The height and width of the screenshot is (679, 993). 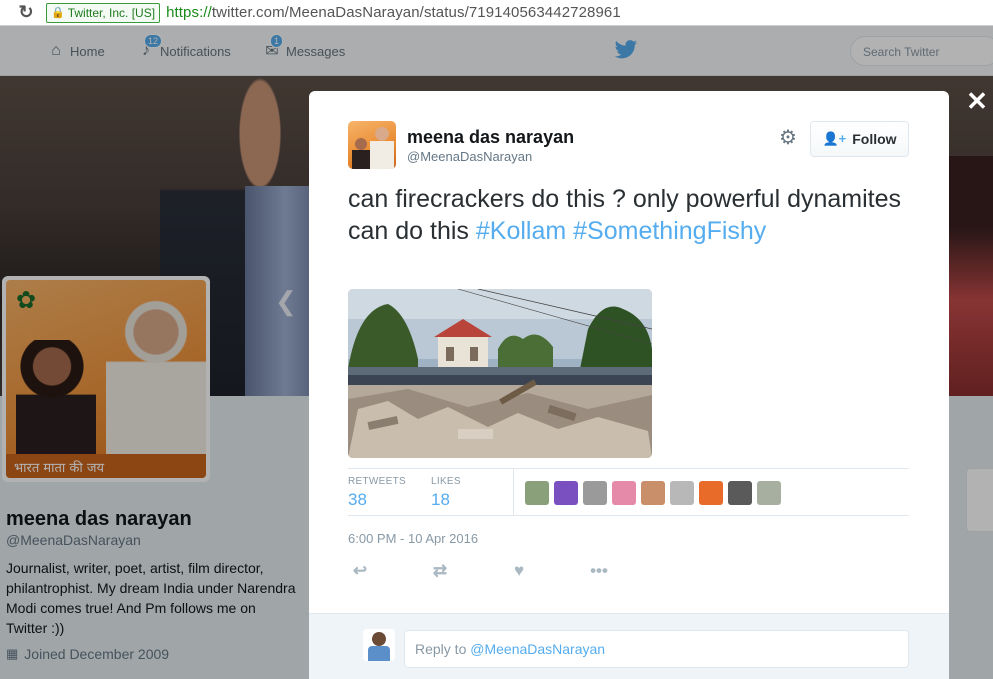 I want to click on reply-icon: ↩, so click(x=360, y=571).